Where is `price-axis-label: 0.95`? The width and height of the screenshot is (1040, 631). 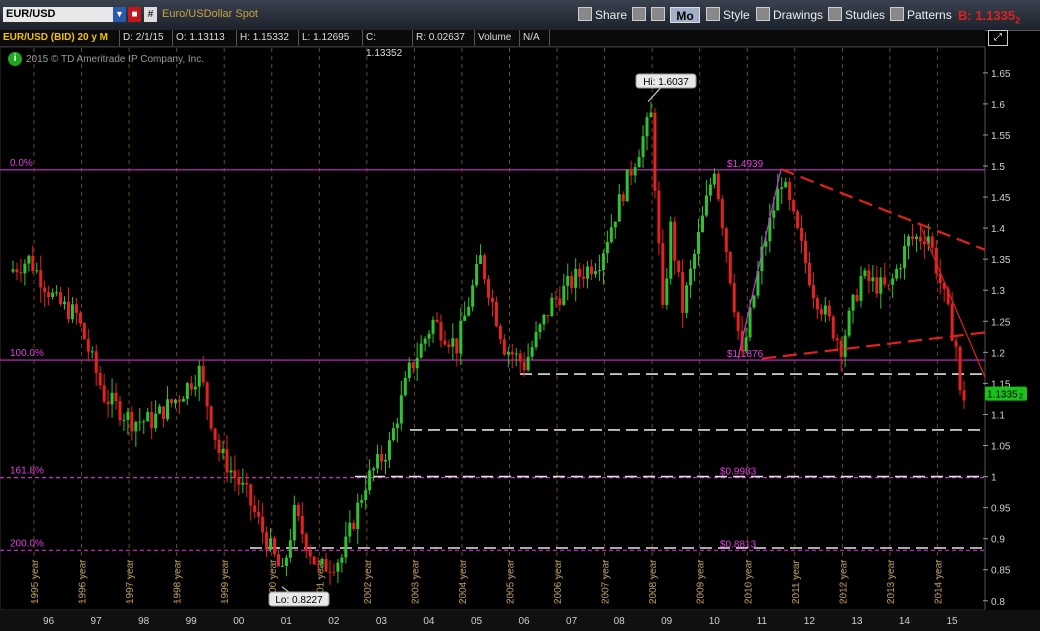
price-axis-label: 0.95 is located at coordinates (1001, 509).